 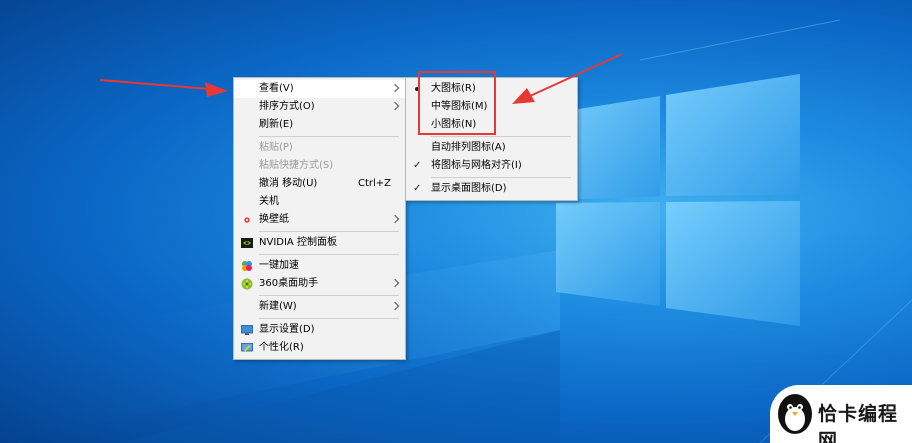 What do you see at coordinates (247, 266) in the screenshot?
I see `speedup-icon` at bounding box center [247, 266].